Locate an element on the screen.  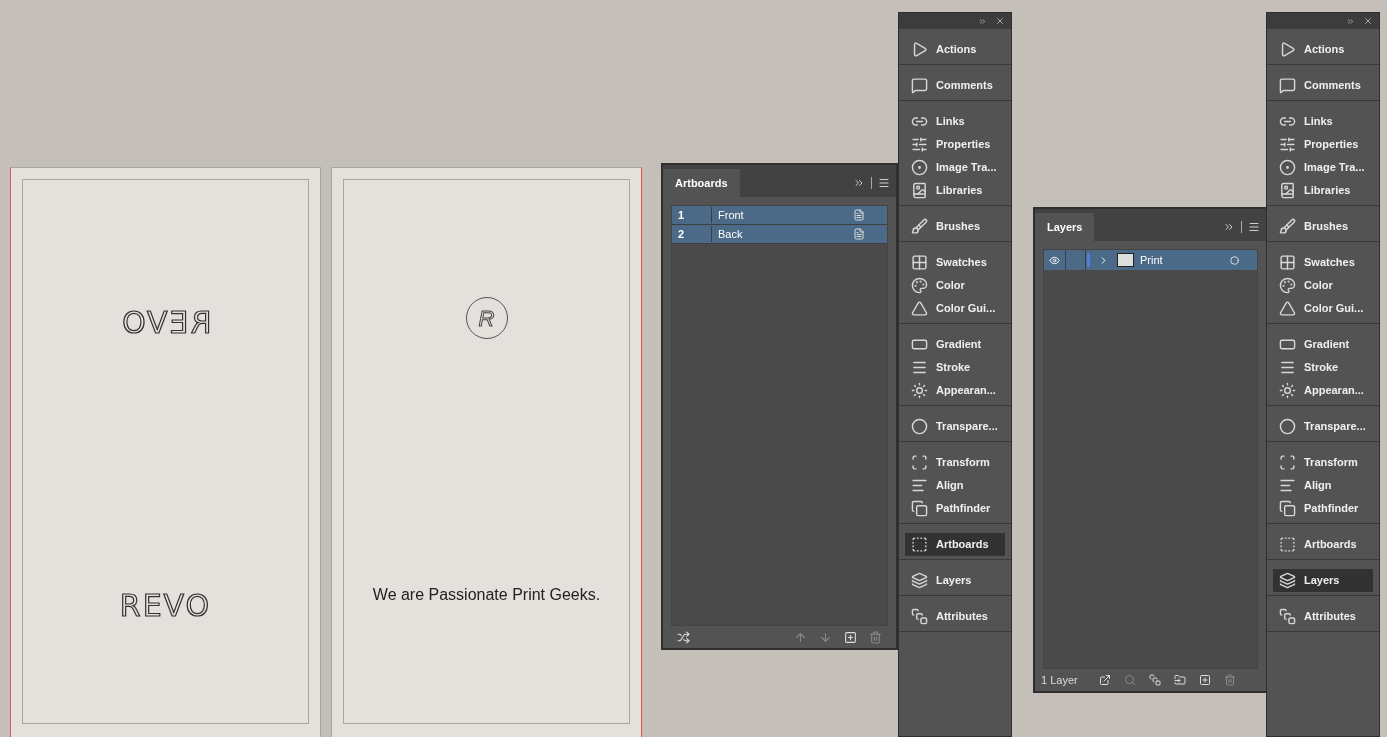
align-left-icon is located at coordinates (919, 485).